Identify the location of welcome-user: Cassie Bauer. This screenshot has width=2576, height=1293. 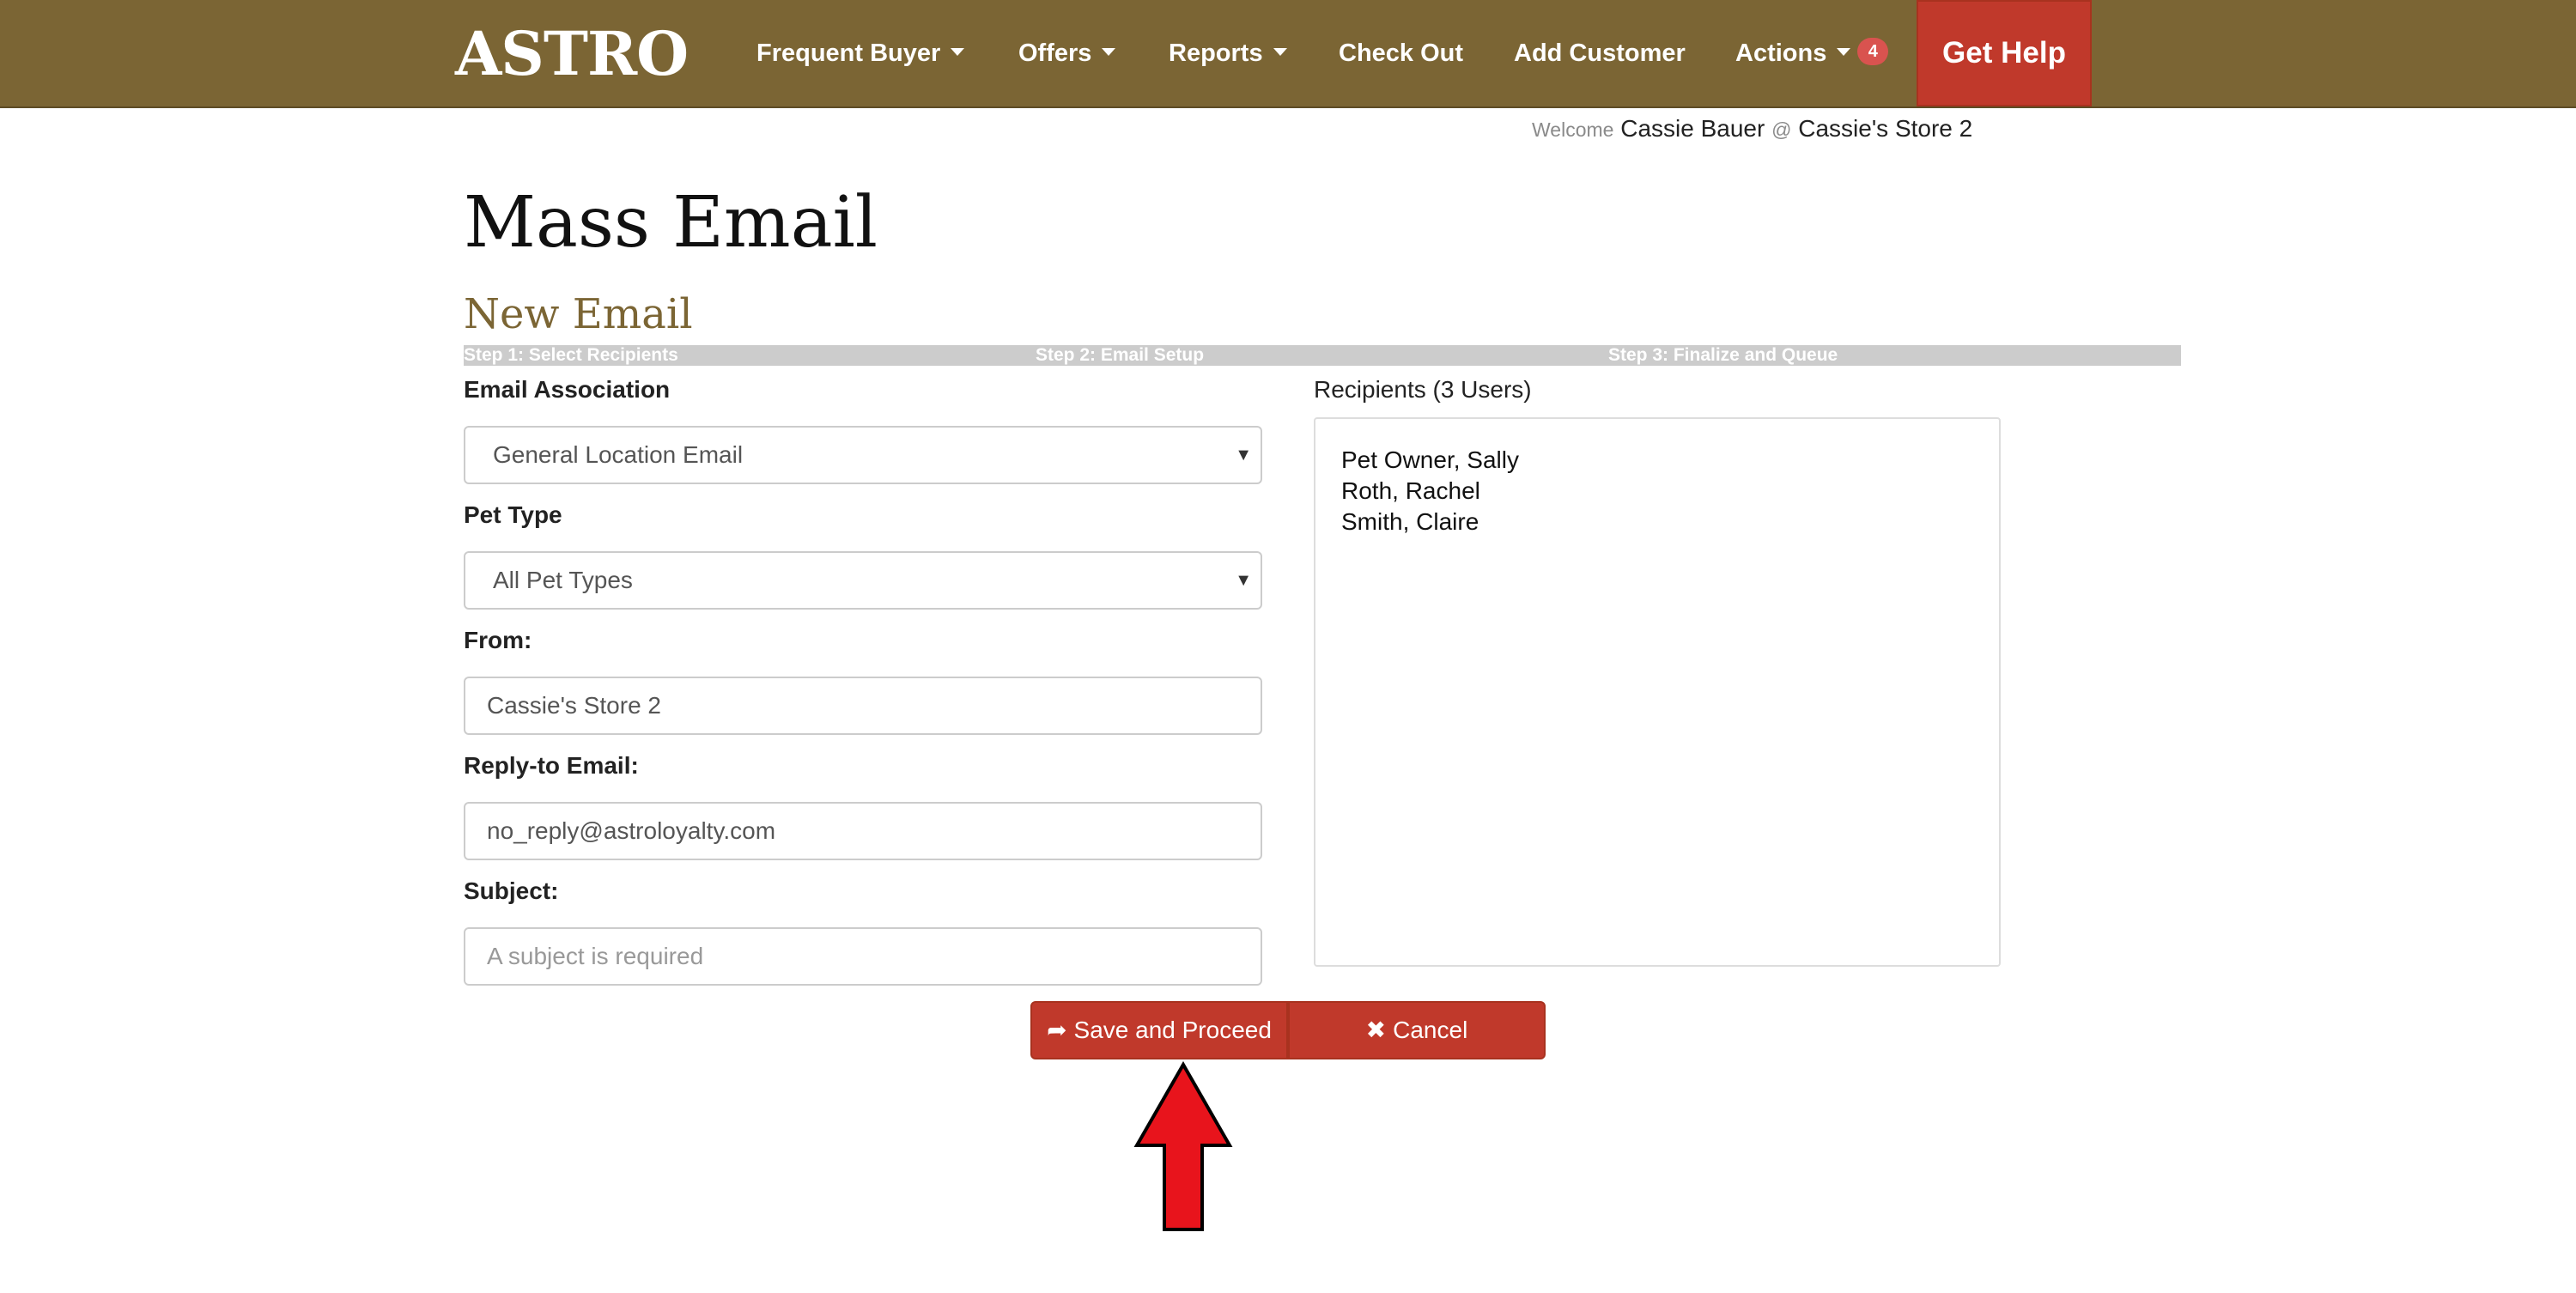
(1693, 128).